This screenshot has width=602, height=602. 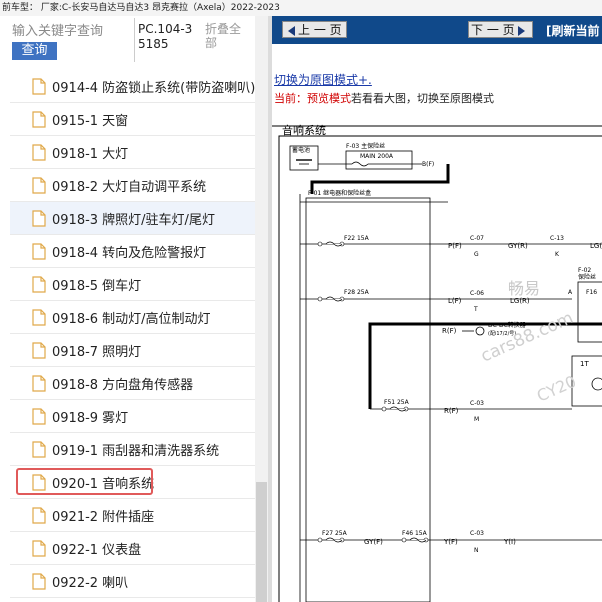 I want to click on list-item-label: 0918-4 转向及危险警报灯, so click(x=129, y=253).